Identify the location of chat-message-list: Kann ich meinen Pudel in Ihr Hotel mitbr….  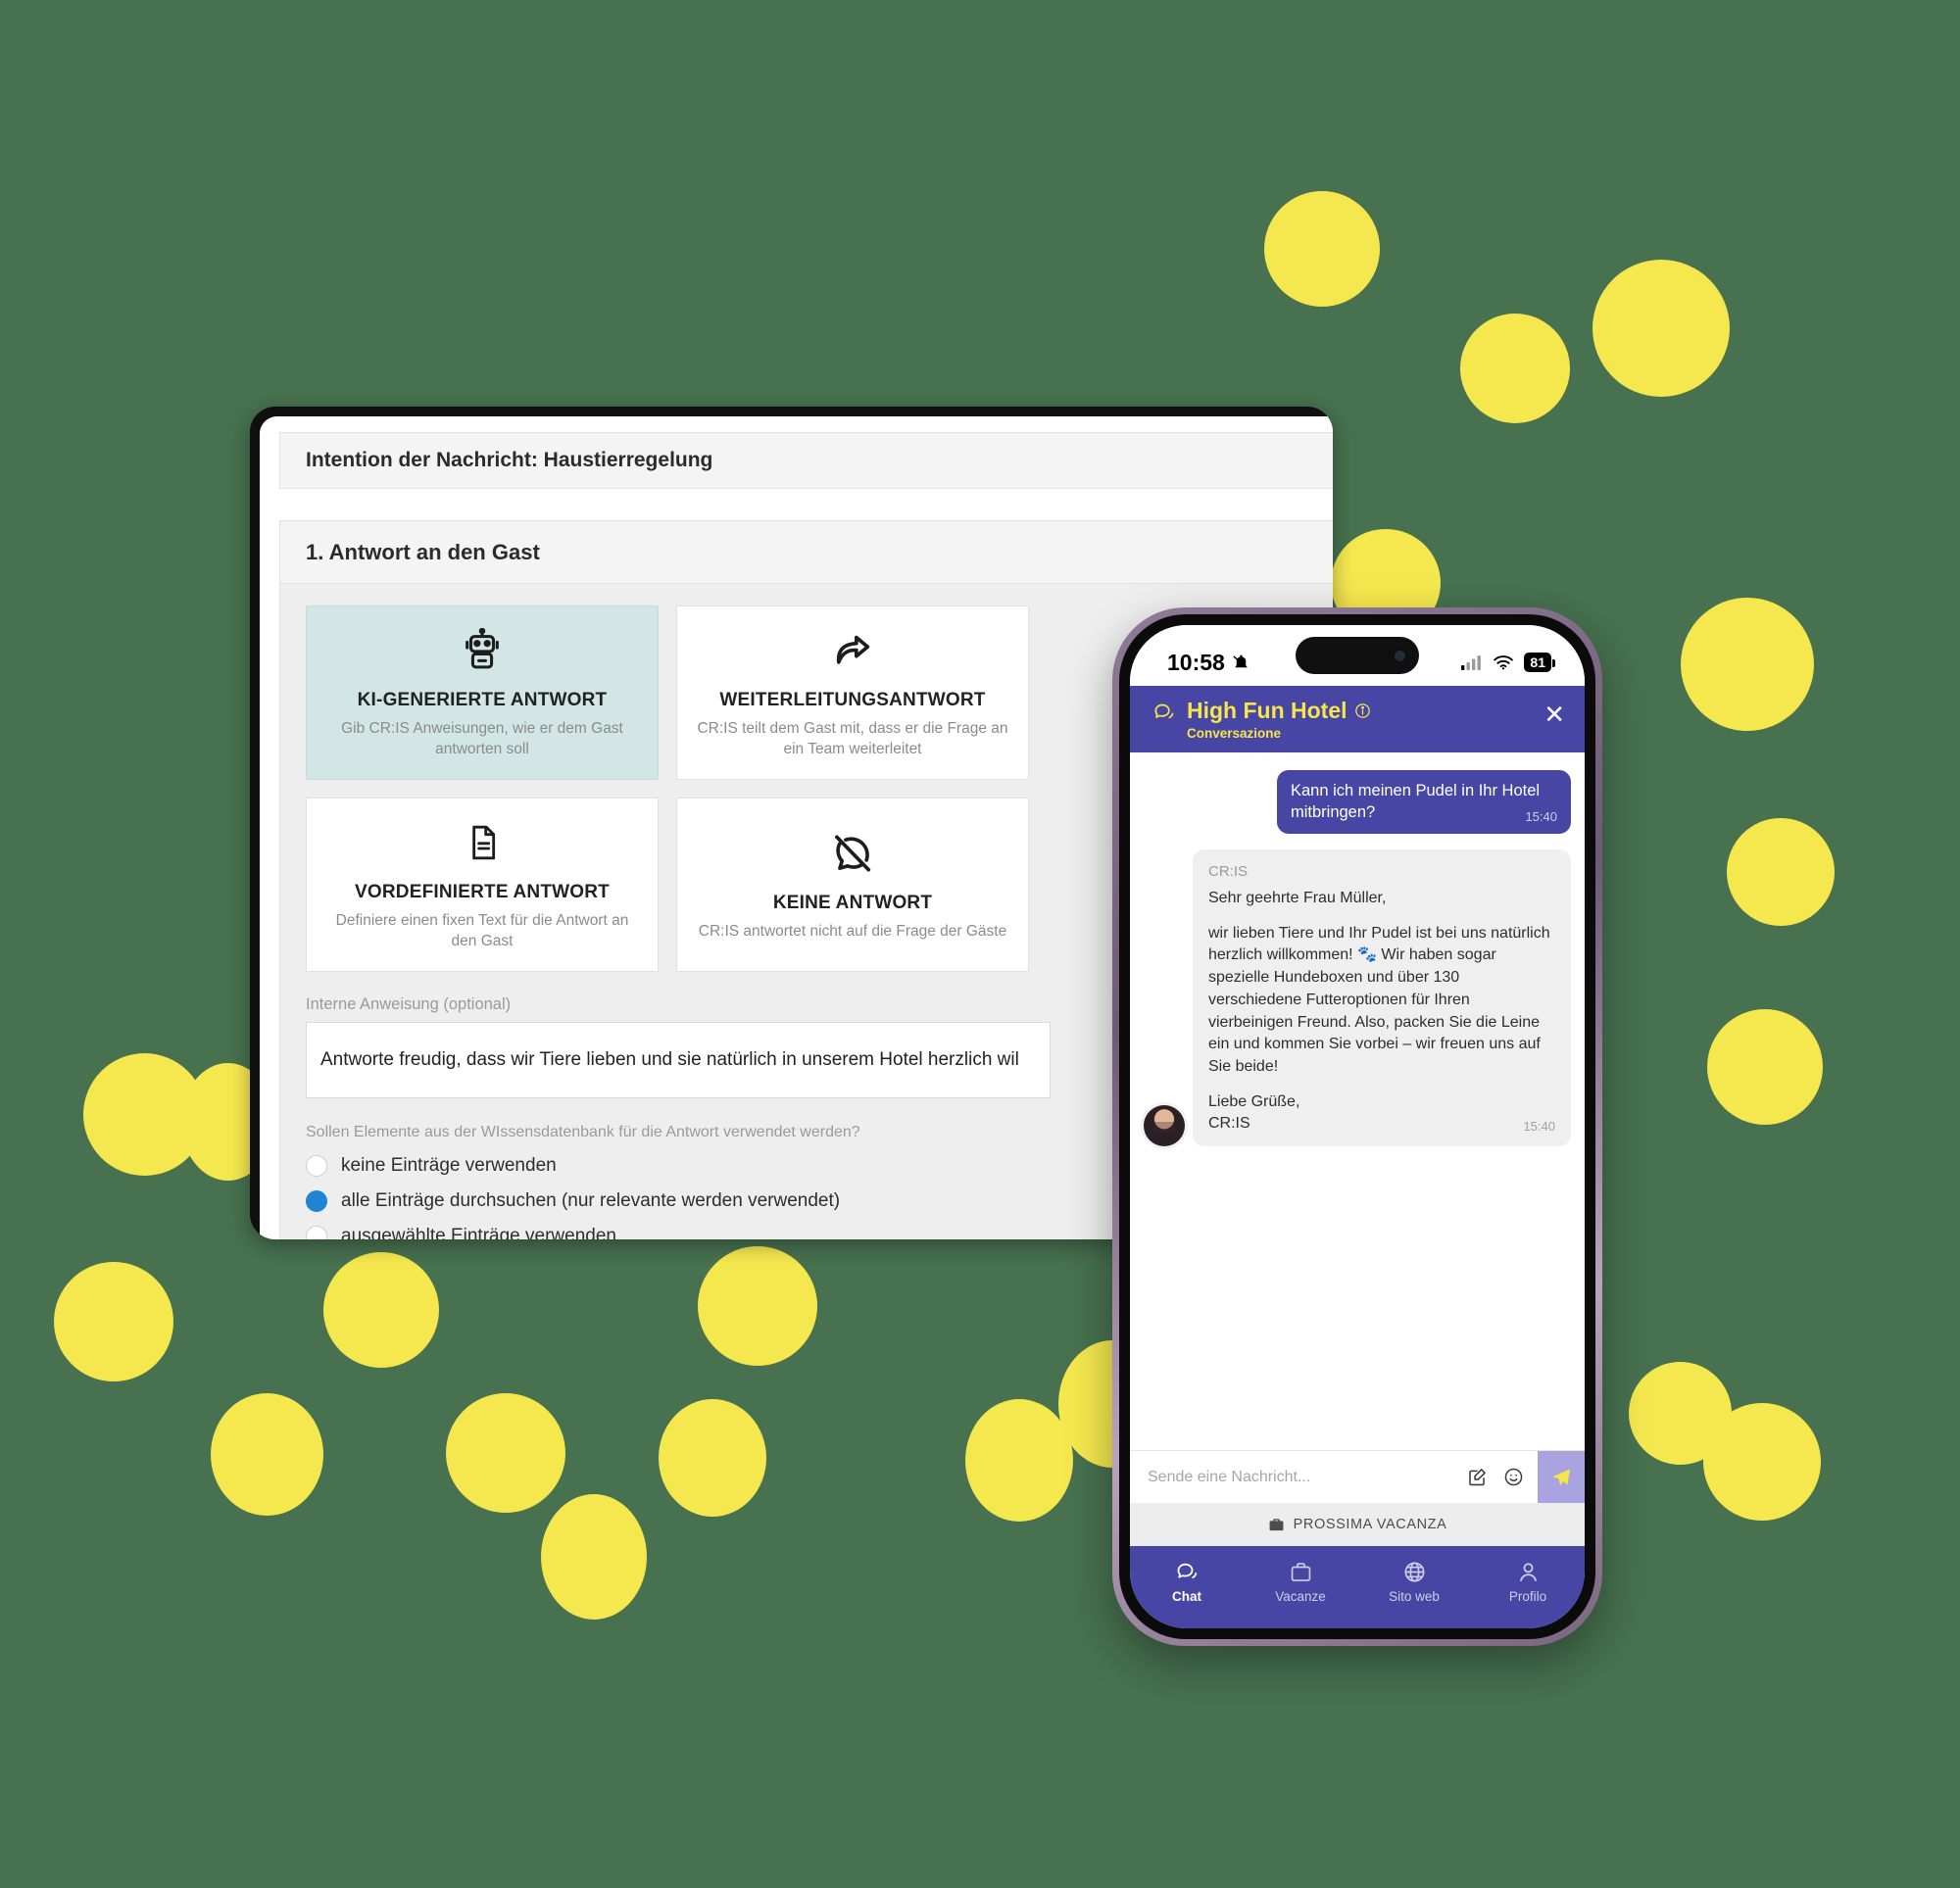
(1357, 1101).